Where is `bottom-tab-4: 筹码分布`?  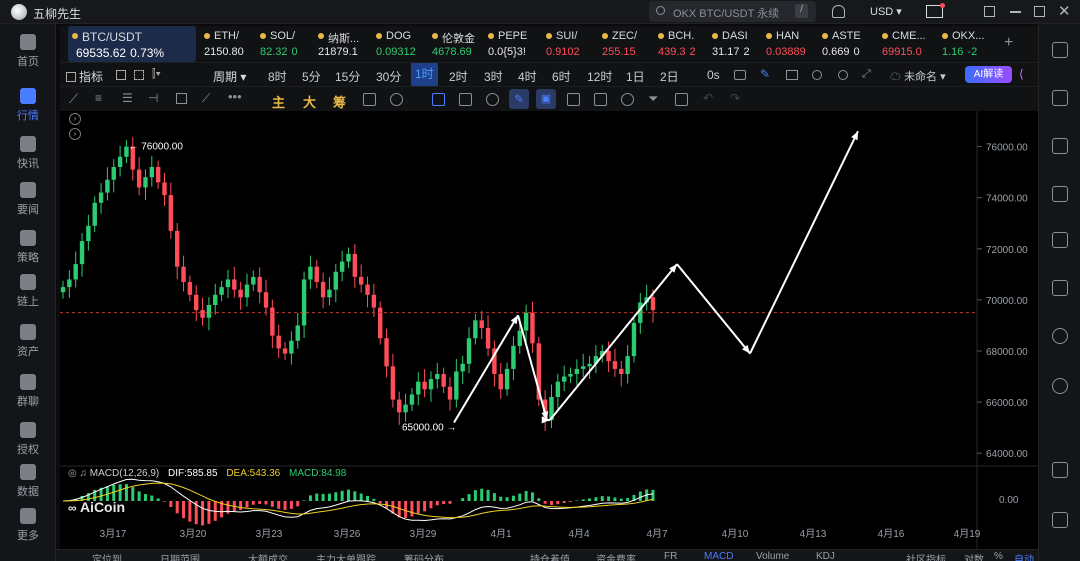
bottom-tab-4: 筹码分布 is located at coordinates (424, 556).